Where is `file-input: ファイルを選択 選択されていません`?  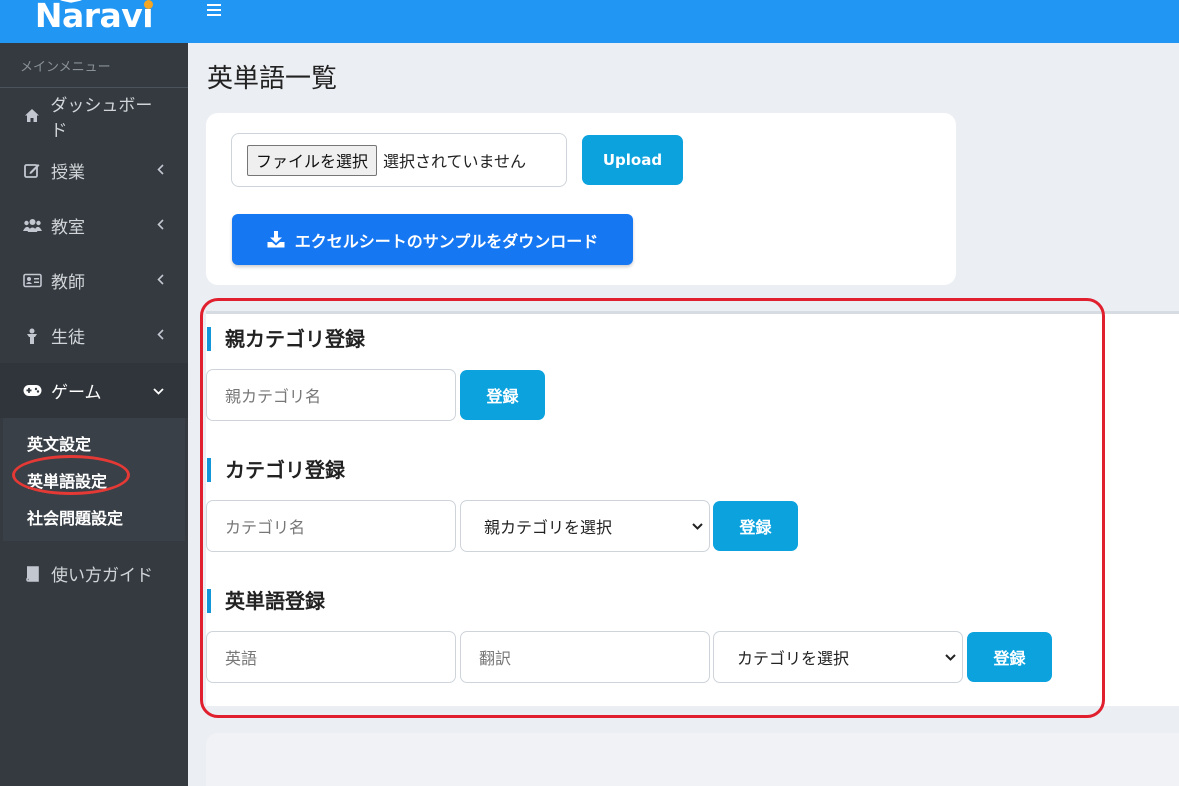 file-input: ファイルを選択 選択されていません is located at coordinates (399, 160).